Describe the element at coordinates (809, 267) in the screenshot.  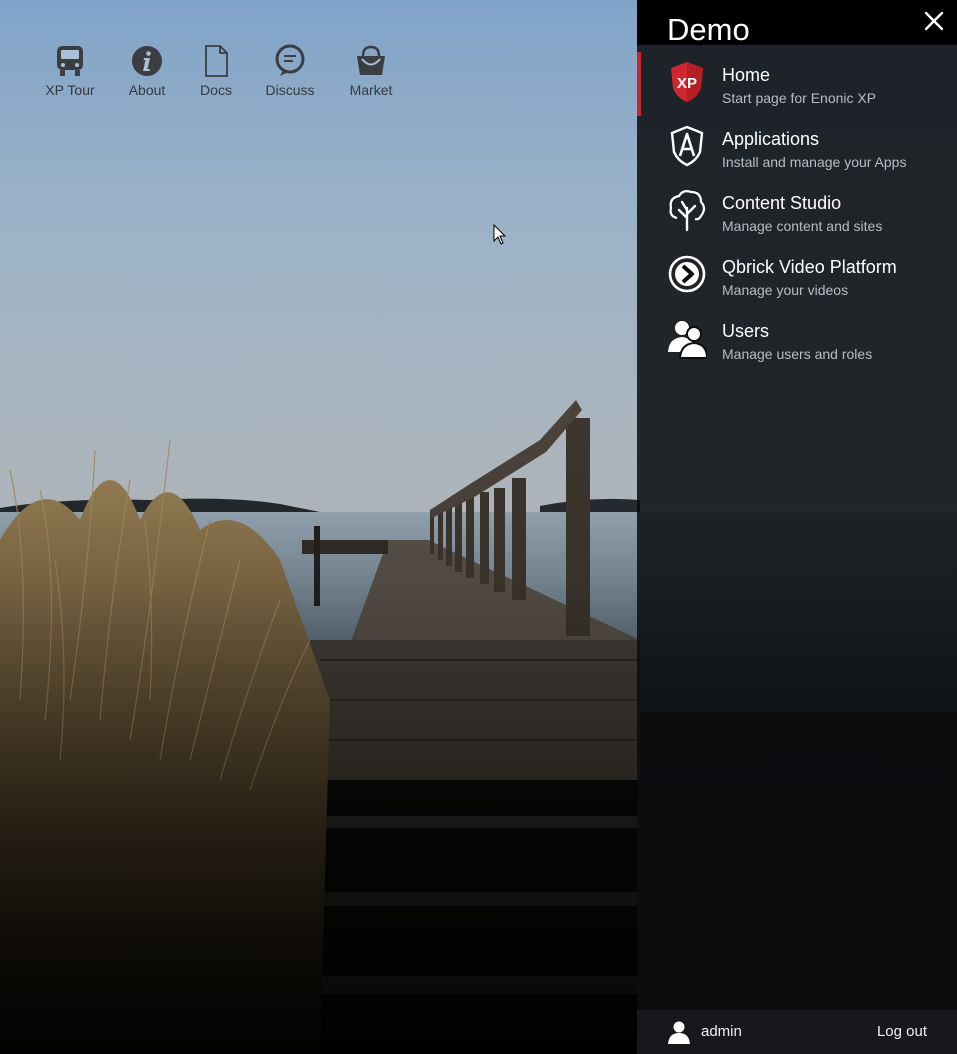
I see `app-name: Qbrick Video Platform` at that location.